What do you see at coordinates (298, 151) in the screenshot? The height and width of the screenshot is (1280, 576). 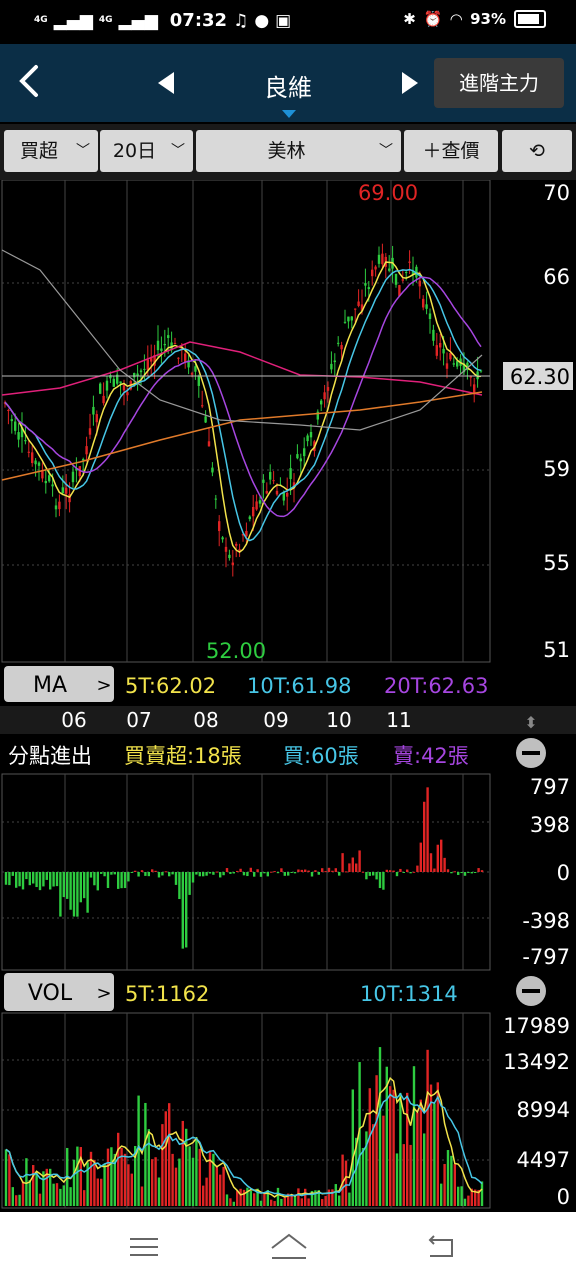 I see `broker-select: 美林 ﹀` at bounding box center [298, 151].